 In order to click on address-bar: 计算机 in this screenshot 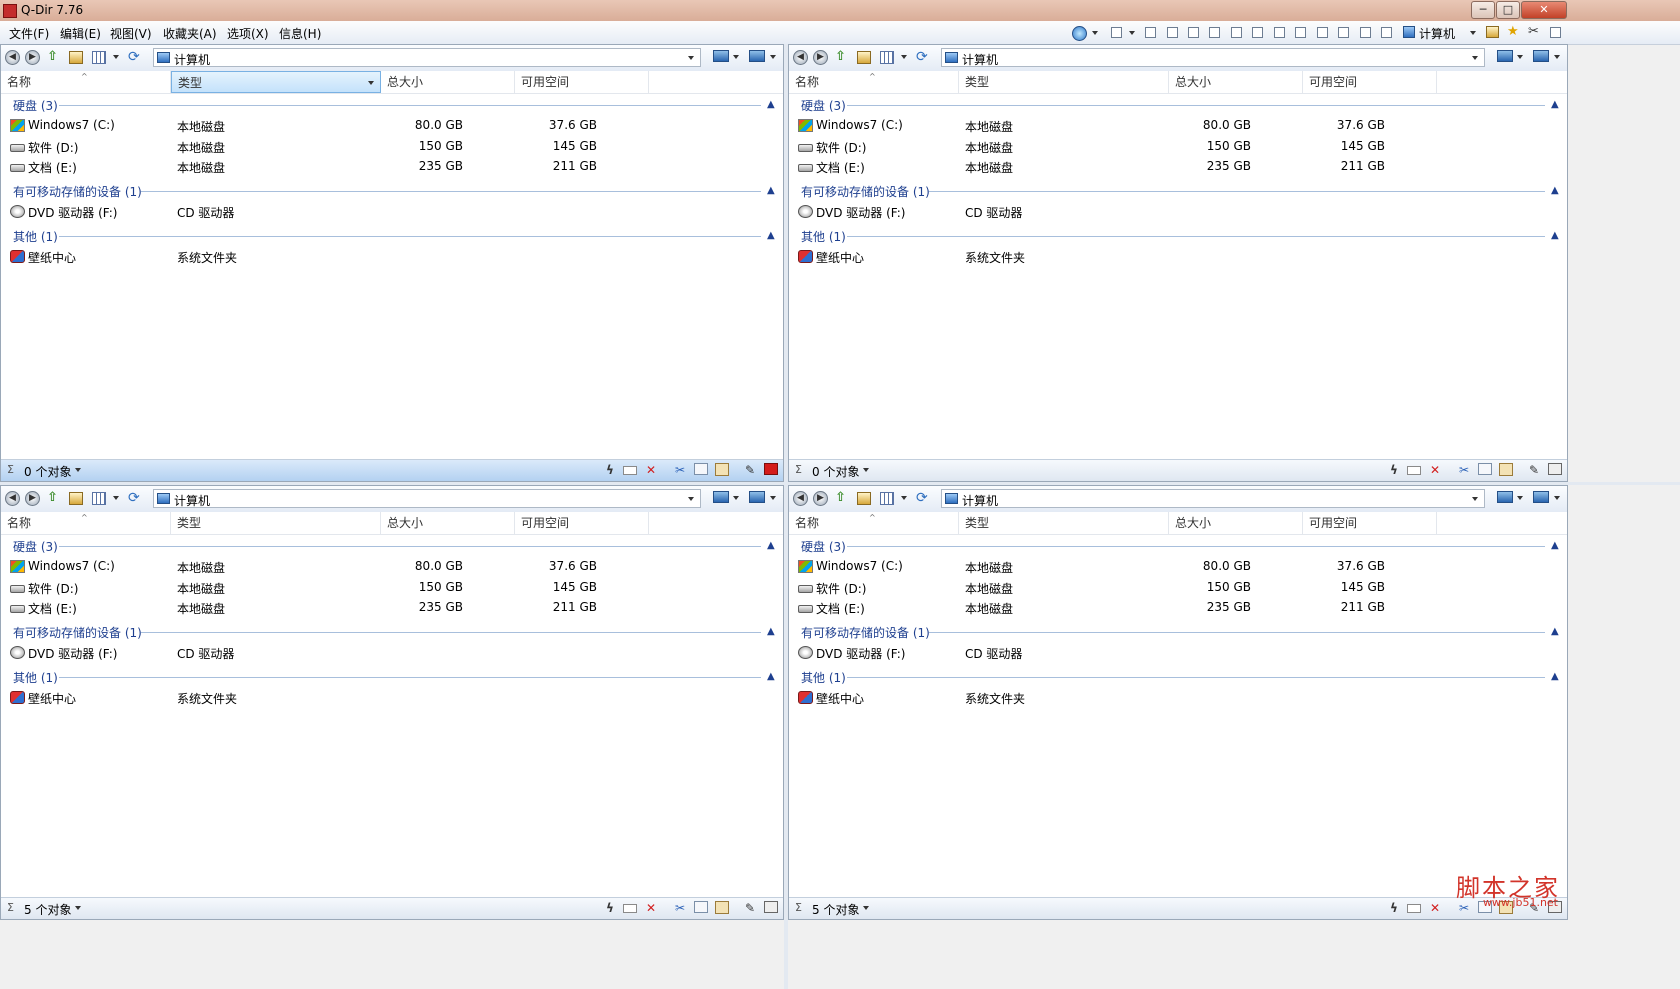, I will do `click(1213, 498)`.